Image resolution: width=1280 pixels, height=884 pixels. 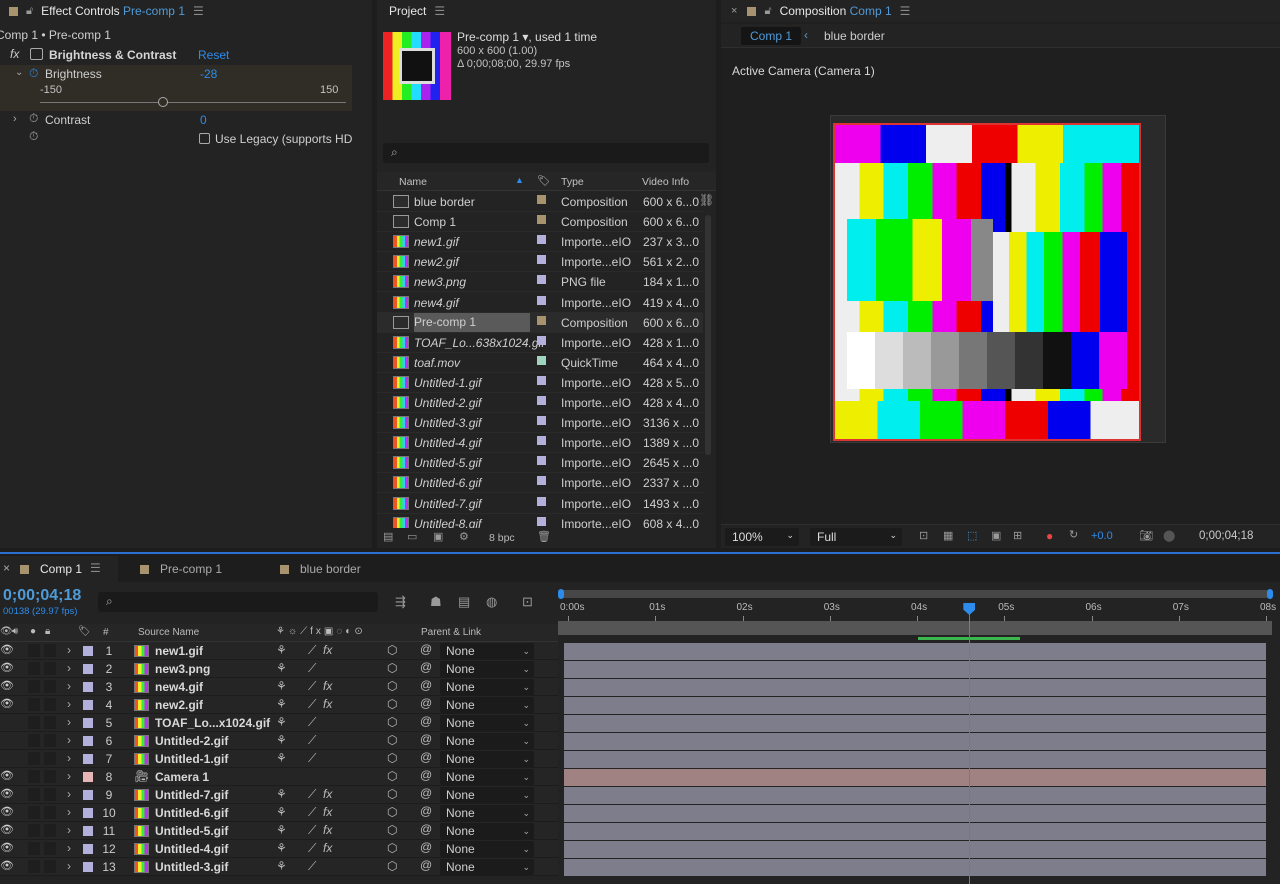 I want to click on composition-tab: × 🔓︎ Composition Comp 1 ☰, so click(x=1000, y=11).